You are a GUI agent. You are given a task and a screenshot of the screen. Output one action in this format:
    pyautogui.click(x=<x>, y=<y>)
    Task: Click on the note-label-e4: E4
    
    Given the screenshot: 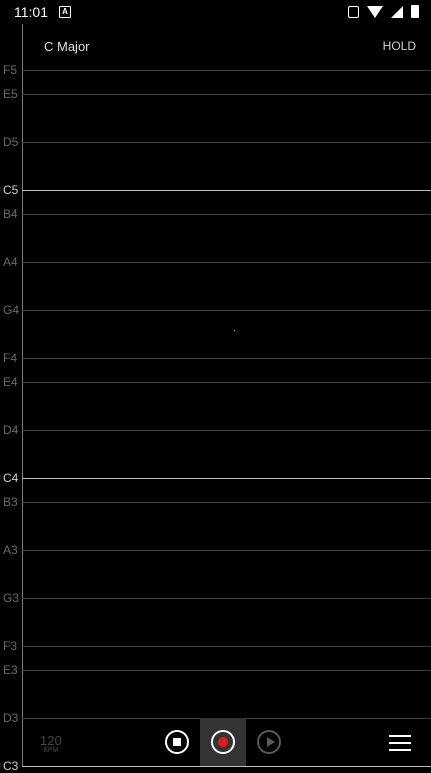 What is the action you would take?
    pyautogui.click(x=10, y=382)
    